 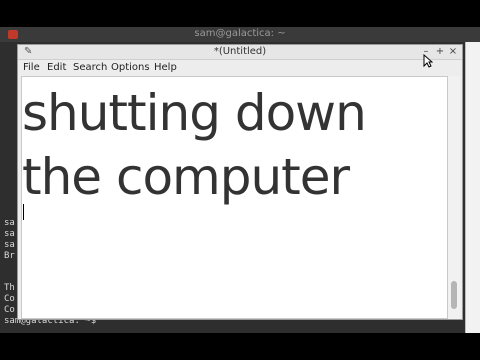 I want to click on background-window, so click(x=472, y=187).